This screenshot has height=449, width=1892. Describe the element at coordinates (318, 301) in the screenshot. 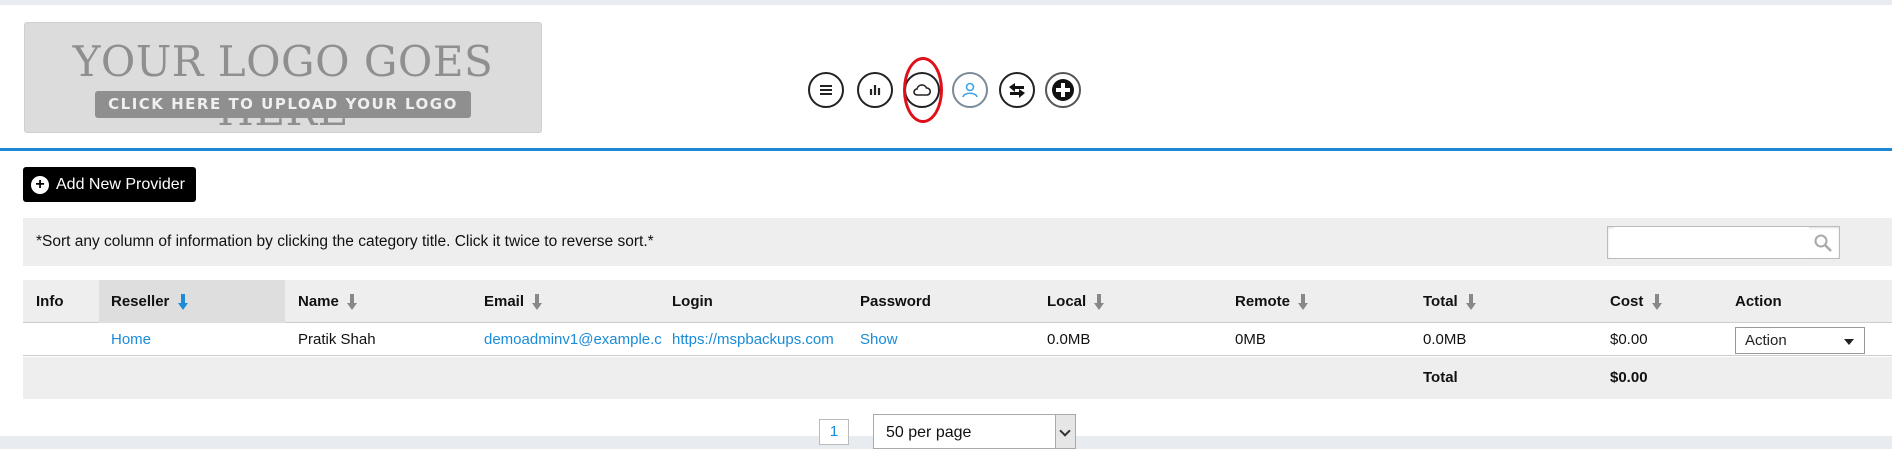

I see `col-name-label: Name` at that location.